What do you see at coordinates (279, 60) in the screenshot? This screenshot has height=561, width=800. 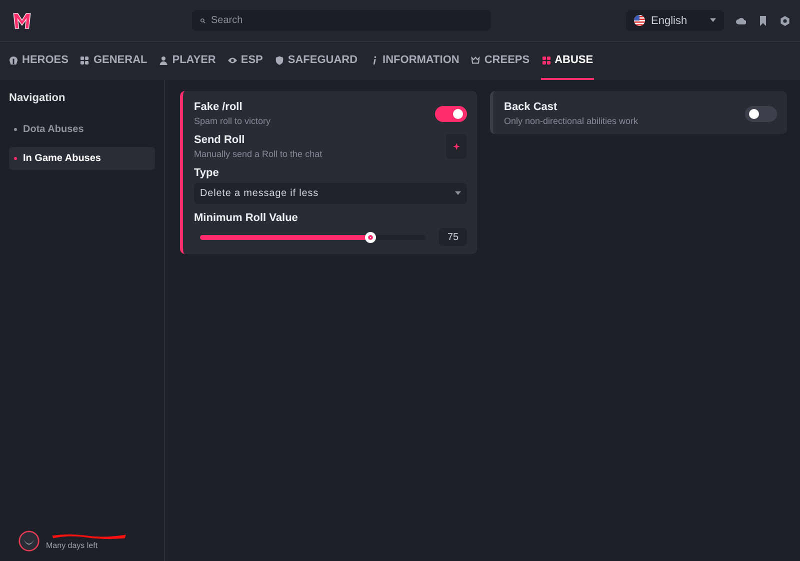 I see `shield-icon` at bounding box center [279, 60].